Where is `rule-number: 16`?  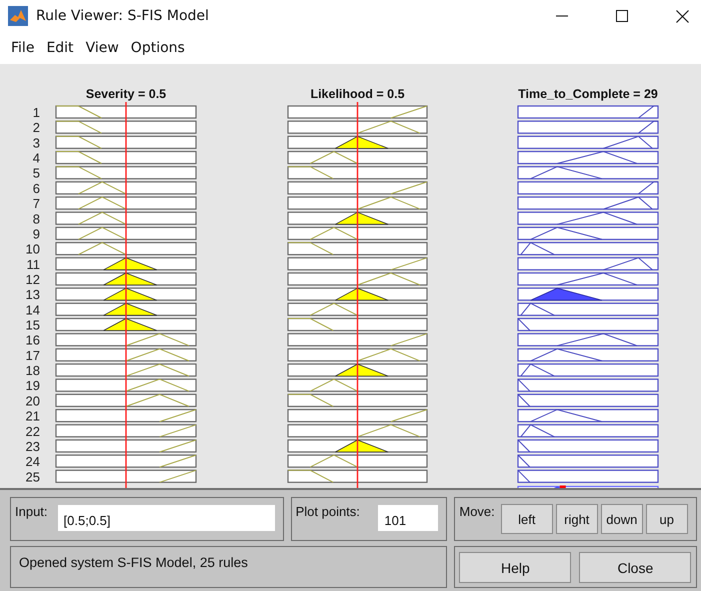 rule-number: 16 is located at coordinates (33, 340).